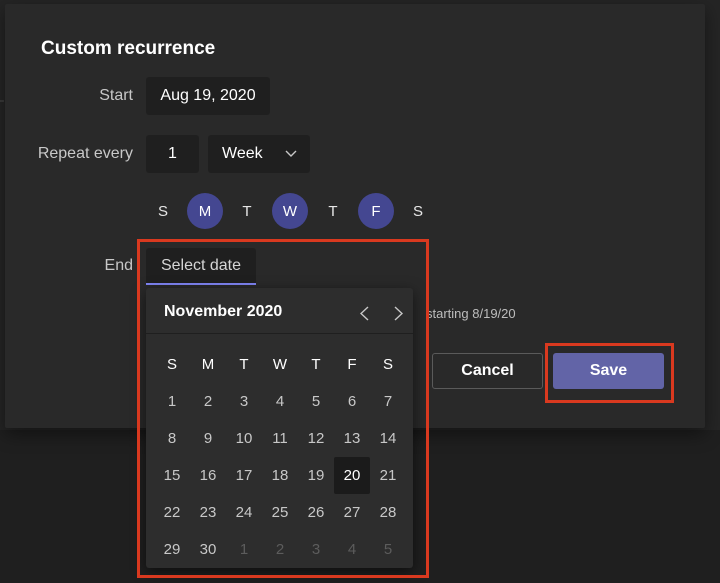 The height and width of the screenshot is (583, 720). Describe the element at coordinates (205, 211) in the screenshot. I see `weekday-monday: M` at that location.